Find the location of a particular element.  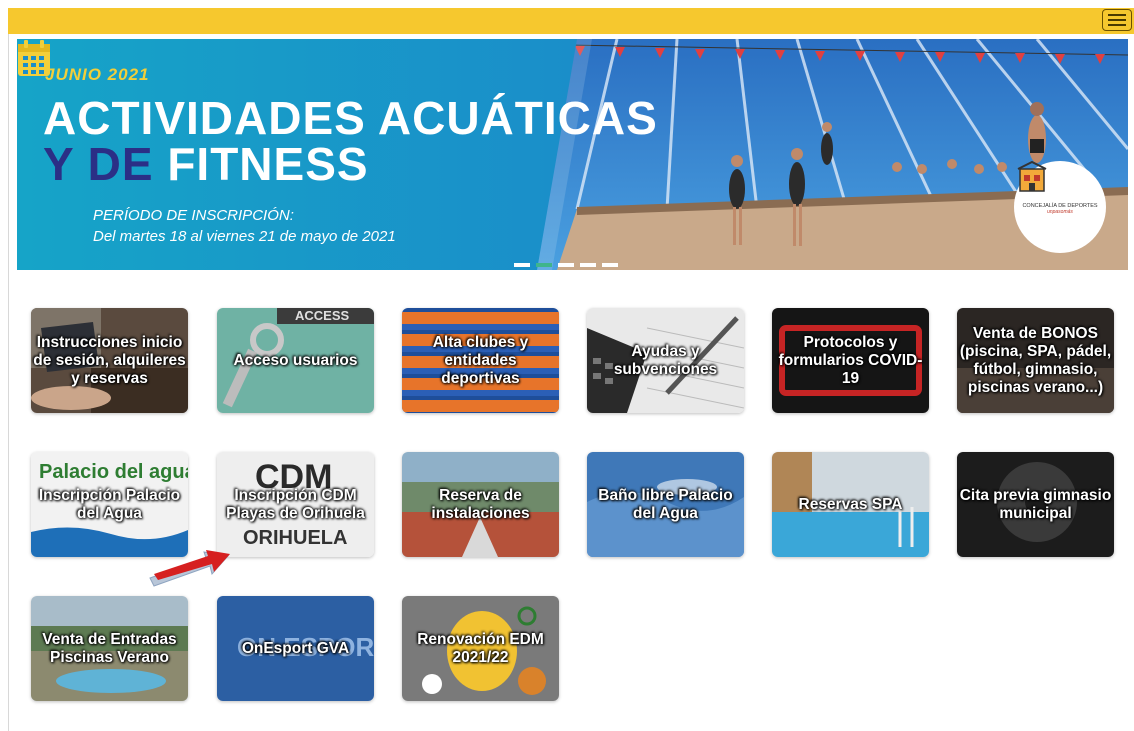

tile-label: Renovación EDM 2021/22 is located at coordinates (480, 648).